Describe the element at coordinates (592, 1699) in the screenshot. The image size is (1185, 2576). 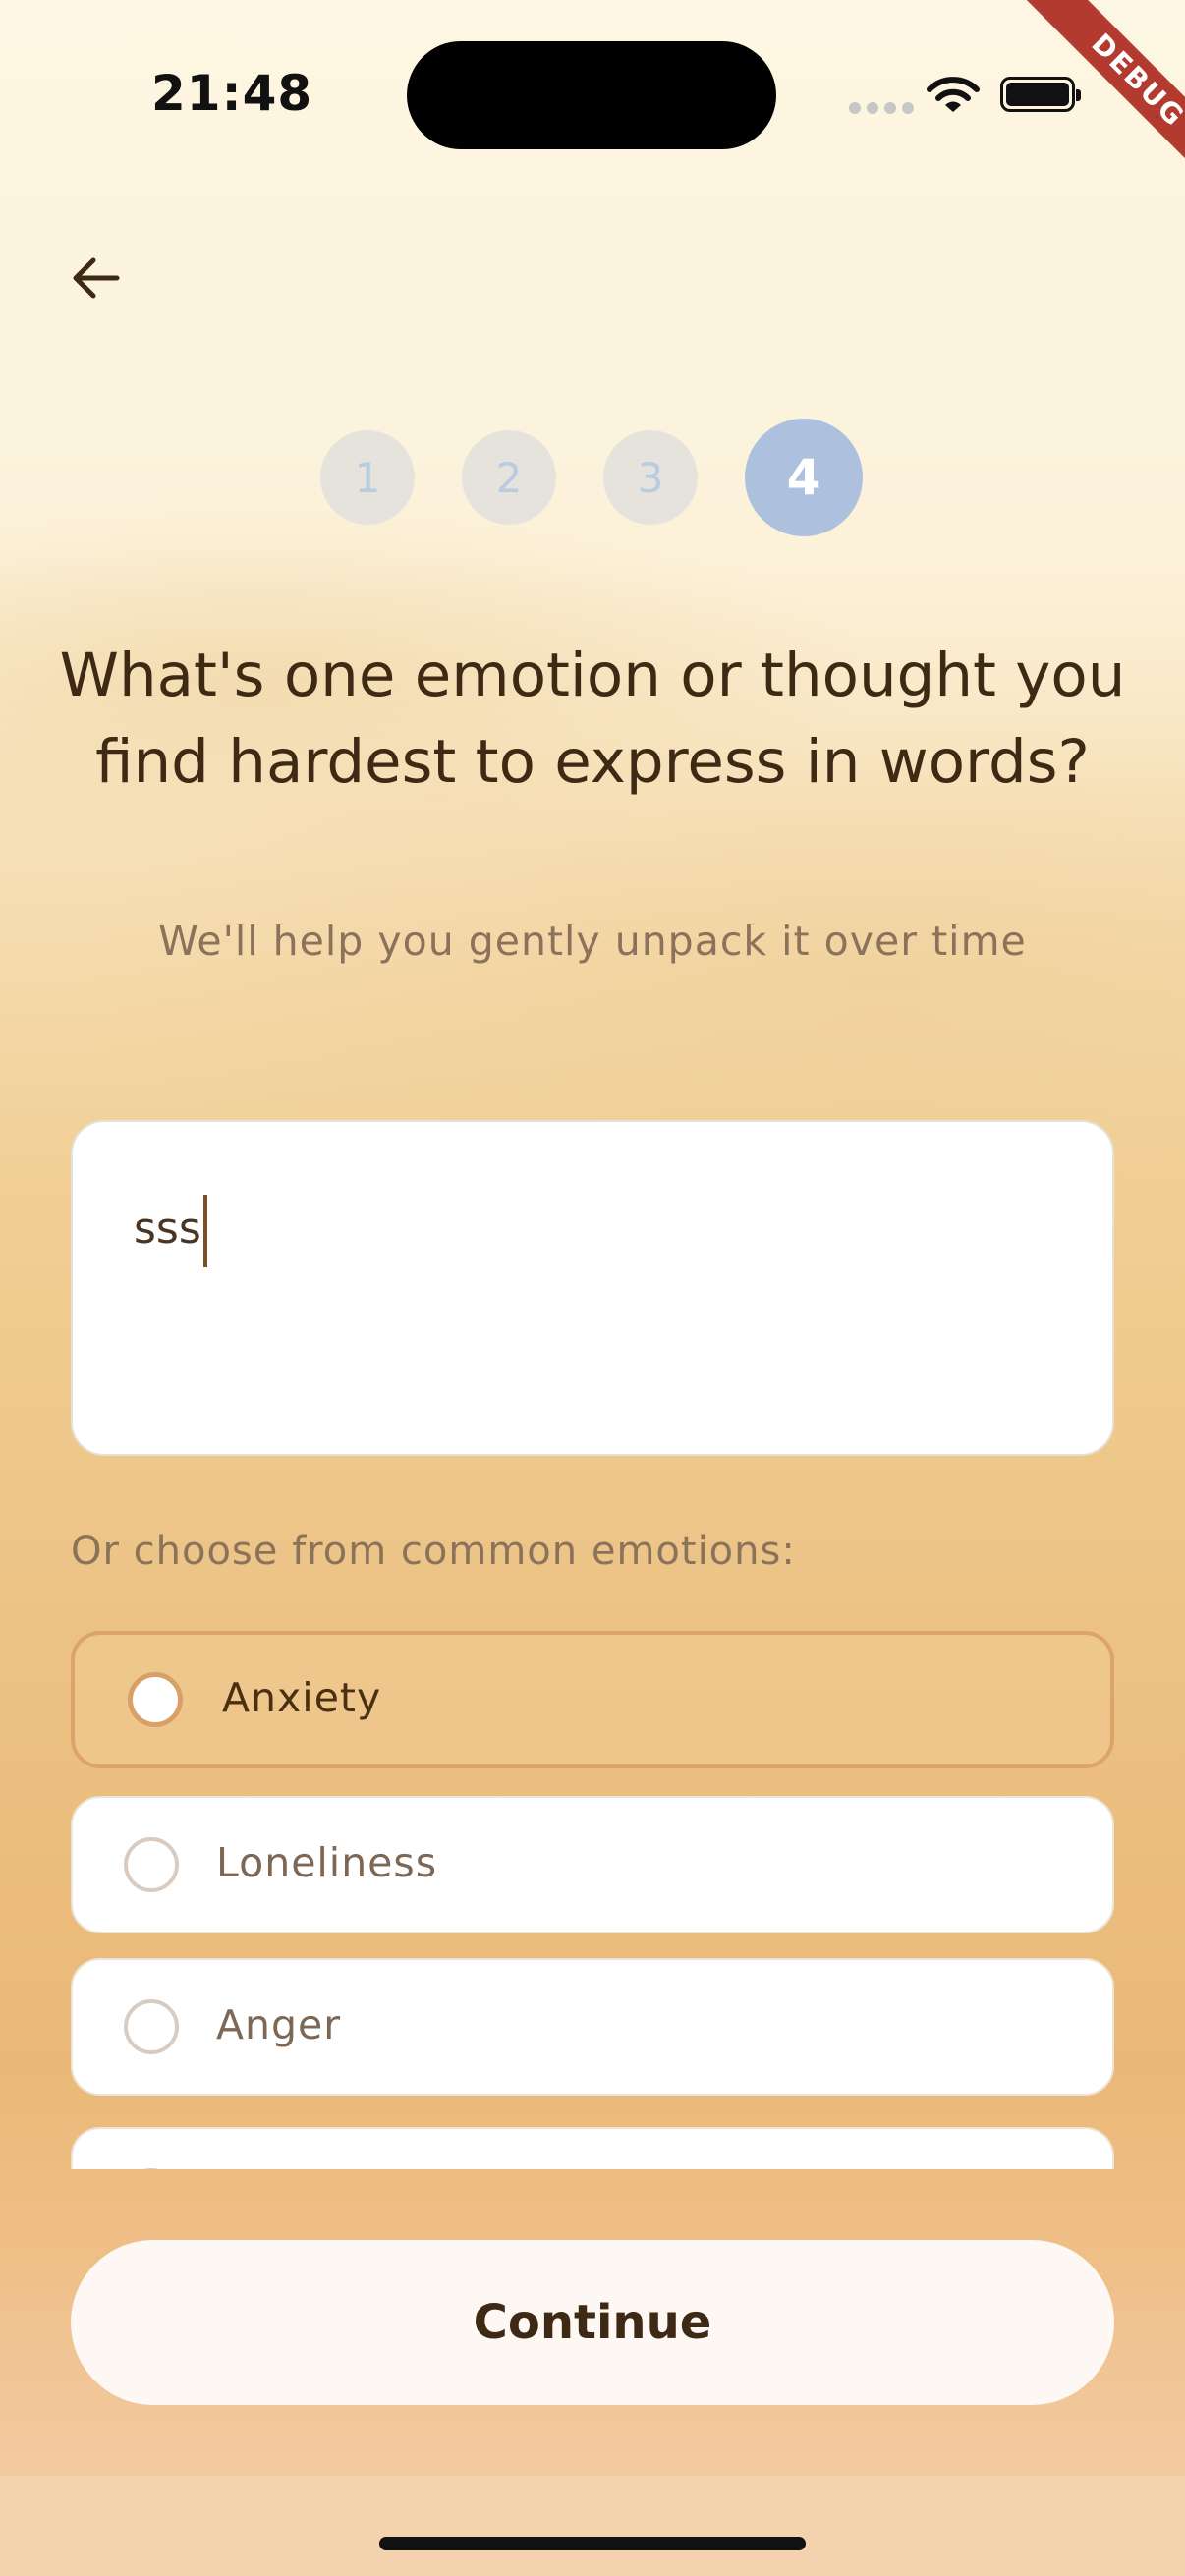
I see `emotion-option-anxiety: Anxiety` at that location.